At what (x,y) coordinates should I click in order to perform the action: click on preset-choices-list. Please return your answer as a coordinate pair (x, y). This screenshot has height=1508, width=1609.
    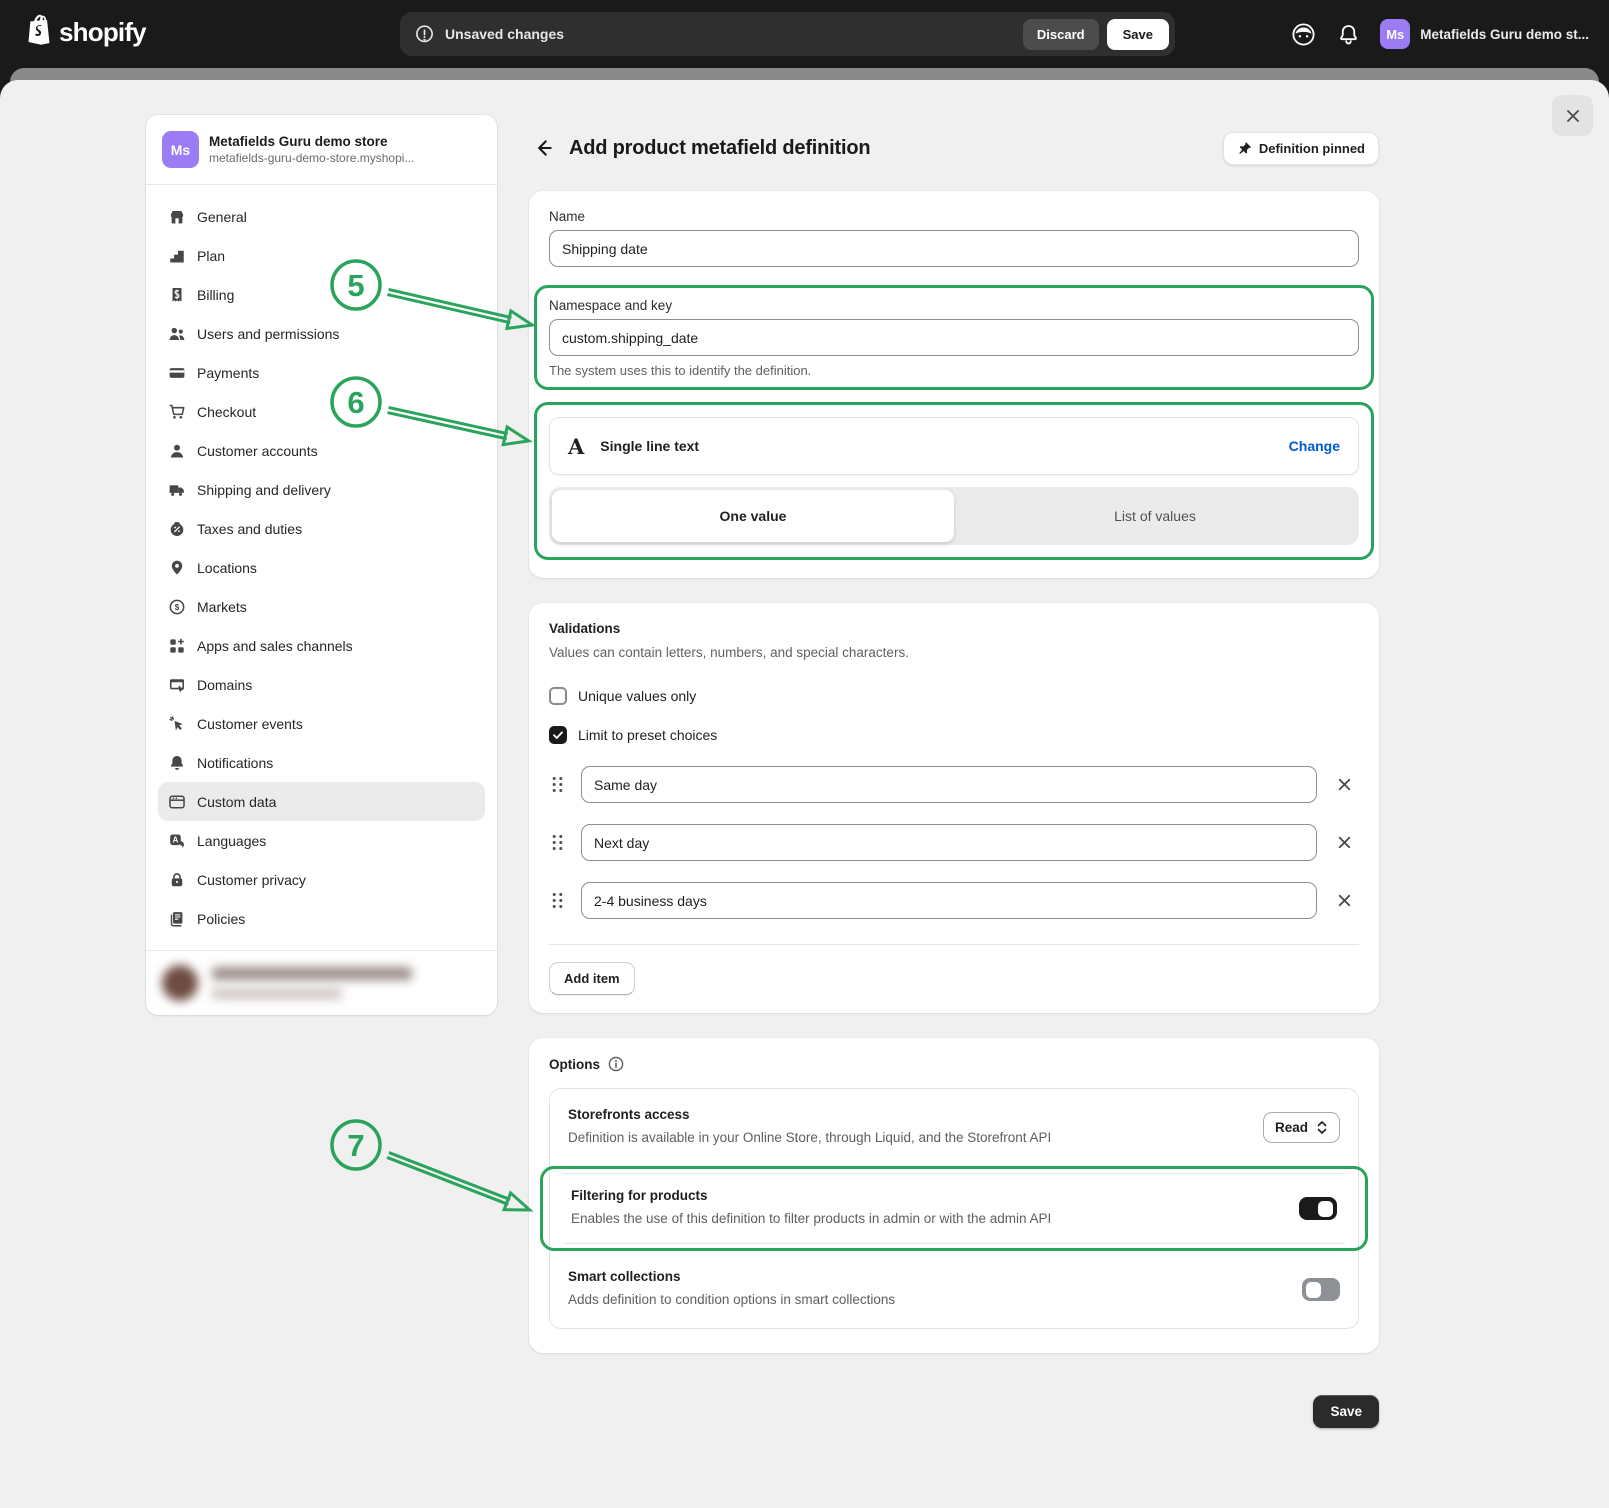
    Looking at the image, I should click on (954, 842).